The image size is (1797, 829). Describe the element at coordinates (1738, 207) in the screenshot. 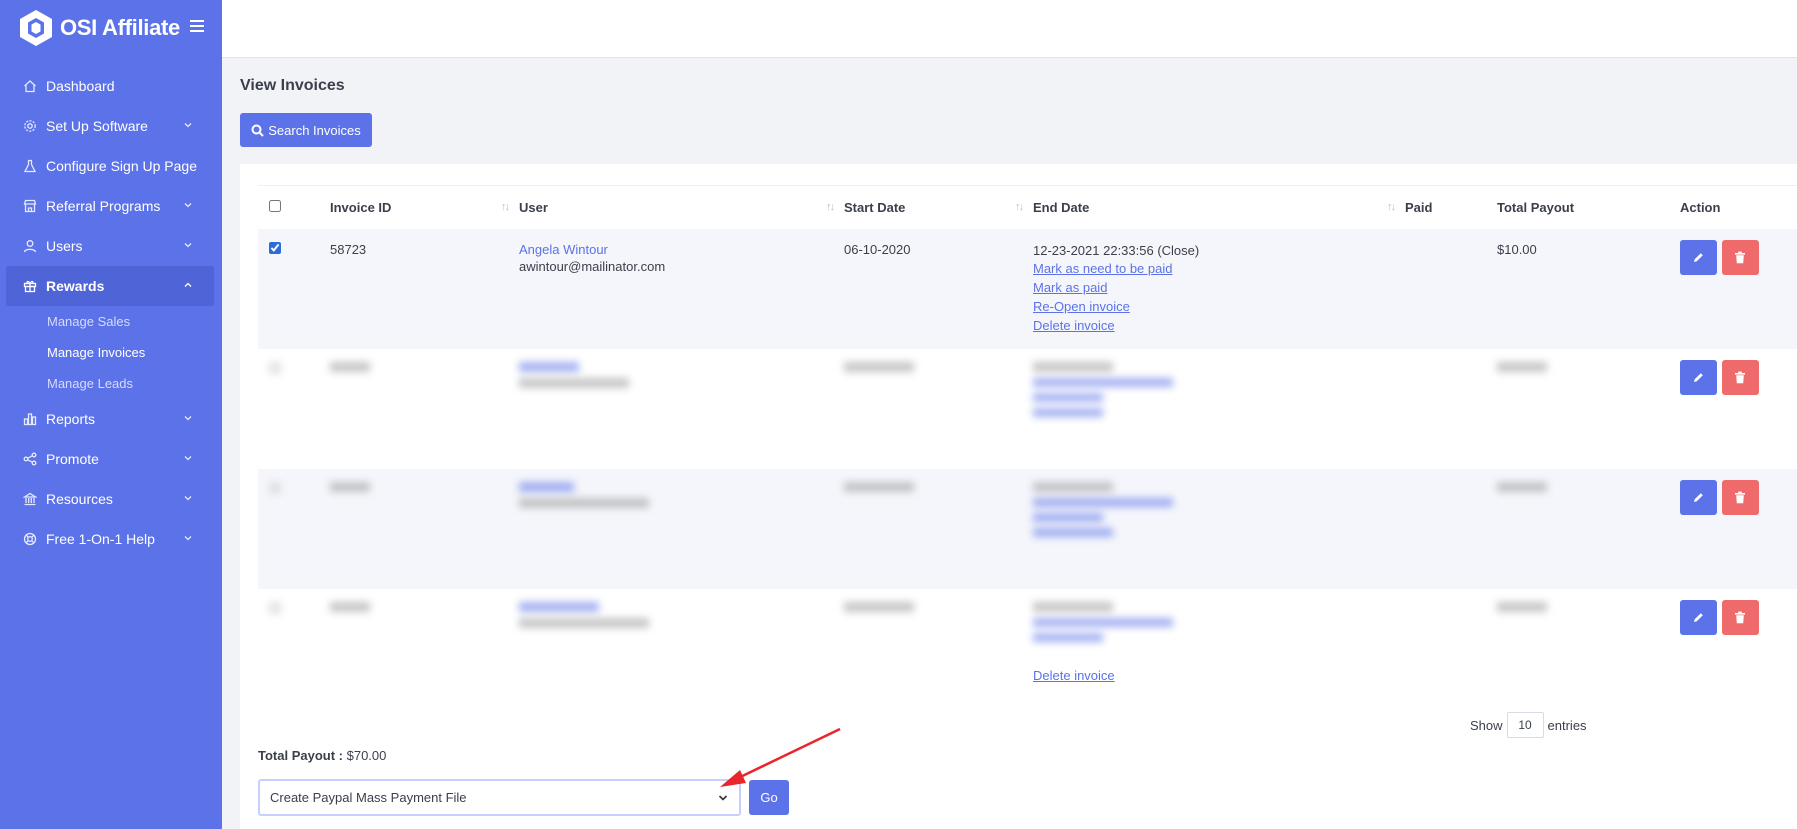

I see `column-header-action: Action` at that location.